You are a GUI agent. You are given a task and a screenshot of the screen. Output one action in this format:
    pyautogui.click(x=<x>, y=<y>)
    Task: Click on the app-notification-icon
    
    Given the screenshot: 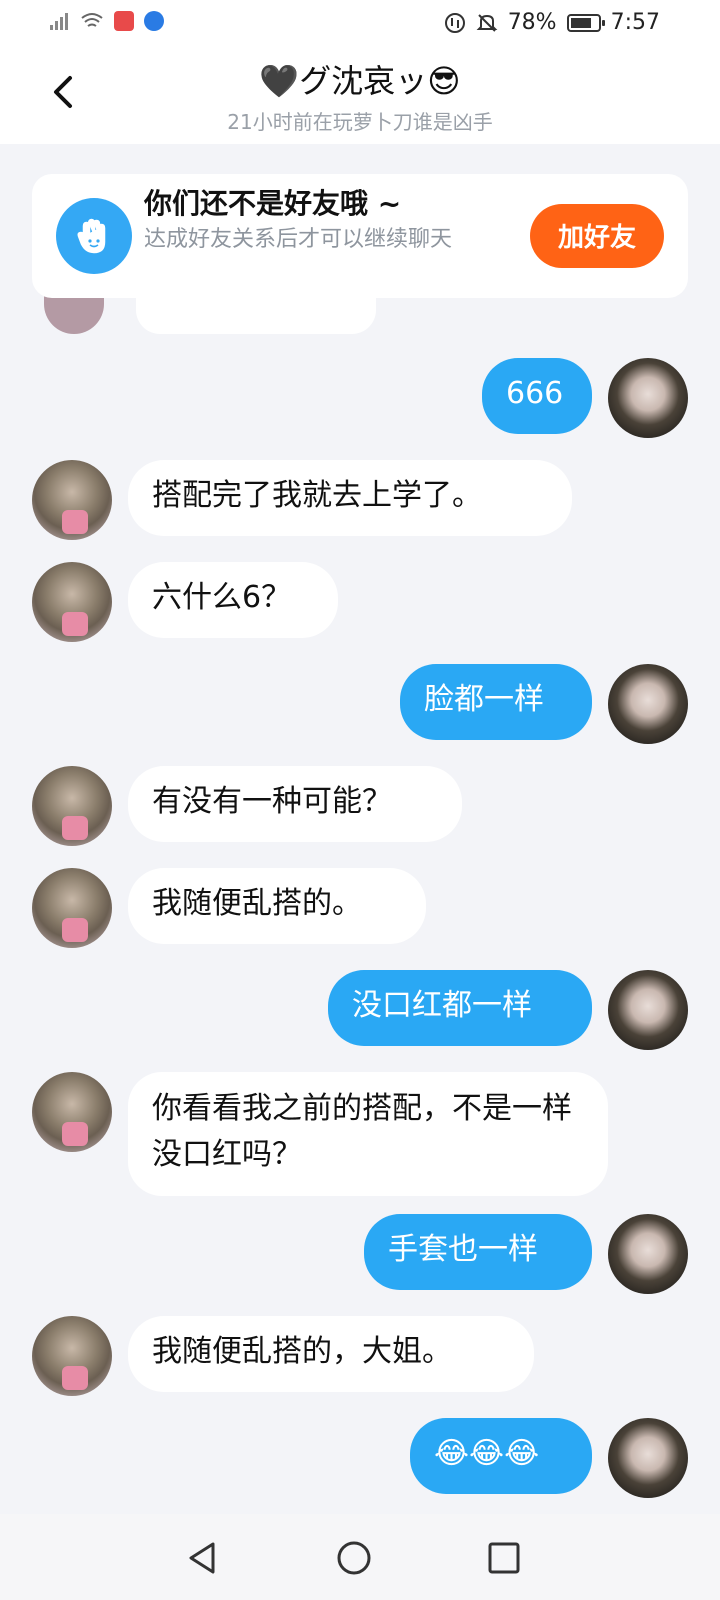 What is the action you would take?
    pyautogui.click(x=124, y=21)
    